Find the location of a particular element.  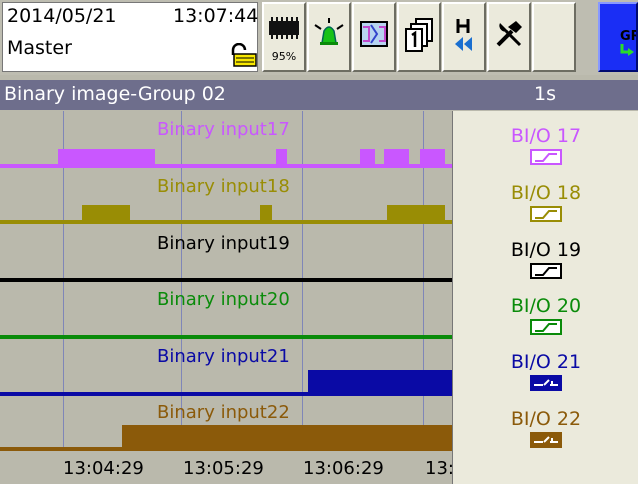

legend-label-18: BI/O 18 is located at coordinates (546, 193).